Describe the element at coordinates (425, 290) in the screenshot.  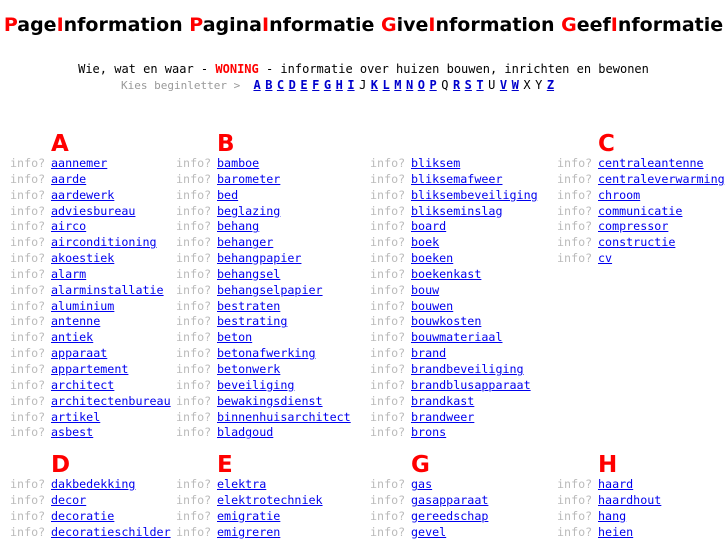
I see `word-link: bouw` at that location.